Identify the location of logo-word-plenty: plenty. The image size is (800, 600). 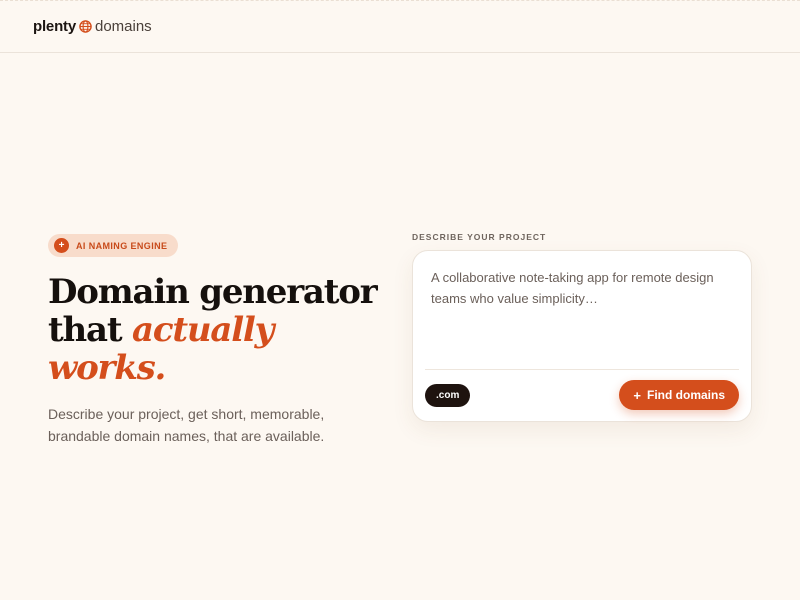
(54, 26).